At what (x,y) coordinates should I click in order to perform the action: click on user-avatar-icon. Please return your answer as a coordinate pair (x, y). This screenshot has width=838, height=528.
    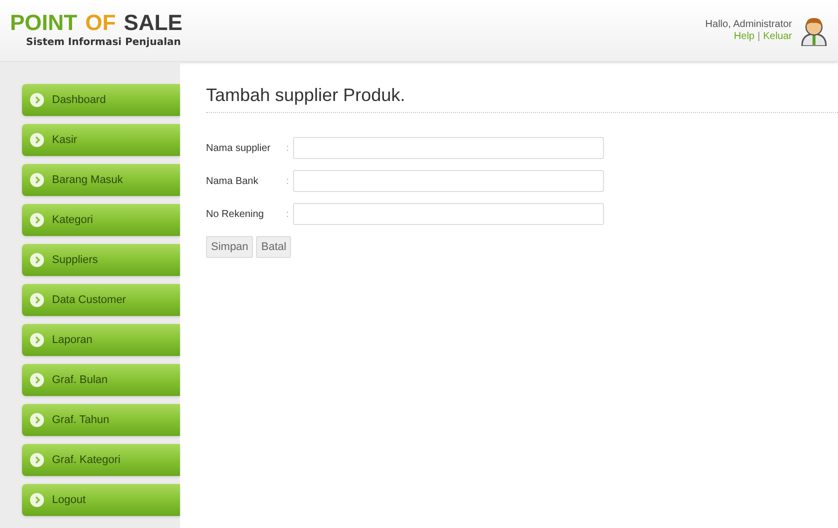
    Looking at the image, I should click on (814, 31).